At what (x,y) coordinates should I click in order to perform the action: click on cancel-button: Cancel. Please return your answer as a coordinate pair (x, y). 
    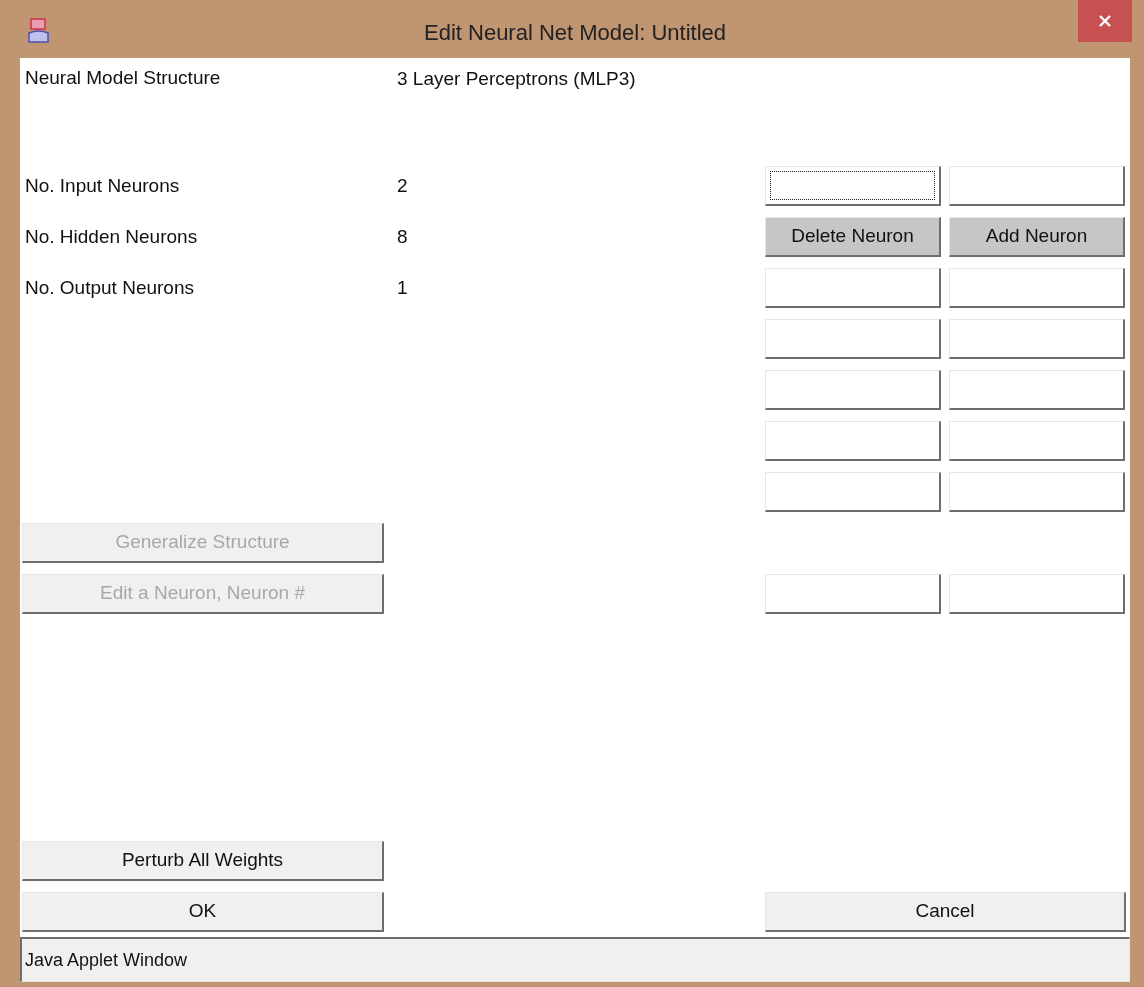
    Looking at the image, I should click on (945, 911).